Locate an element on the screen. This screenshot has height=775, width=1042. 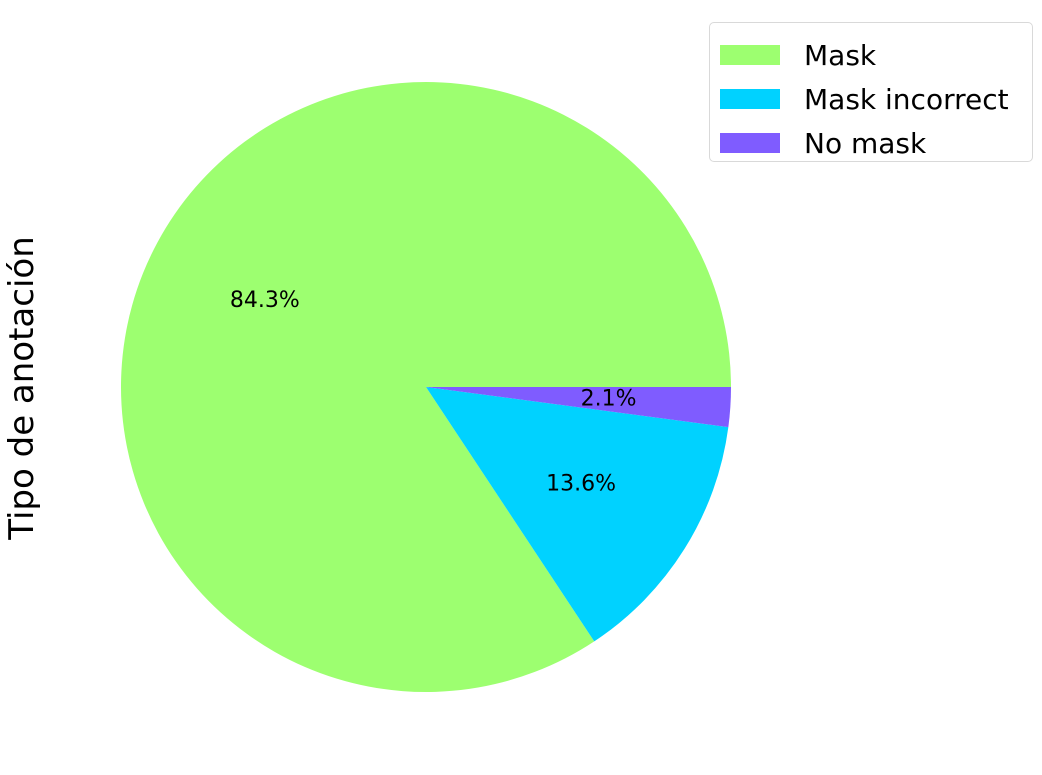
legend: Mask Mask incorrect No mask is located at coordinates (871, 92).